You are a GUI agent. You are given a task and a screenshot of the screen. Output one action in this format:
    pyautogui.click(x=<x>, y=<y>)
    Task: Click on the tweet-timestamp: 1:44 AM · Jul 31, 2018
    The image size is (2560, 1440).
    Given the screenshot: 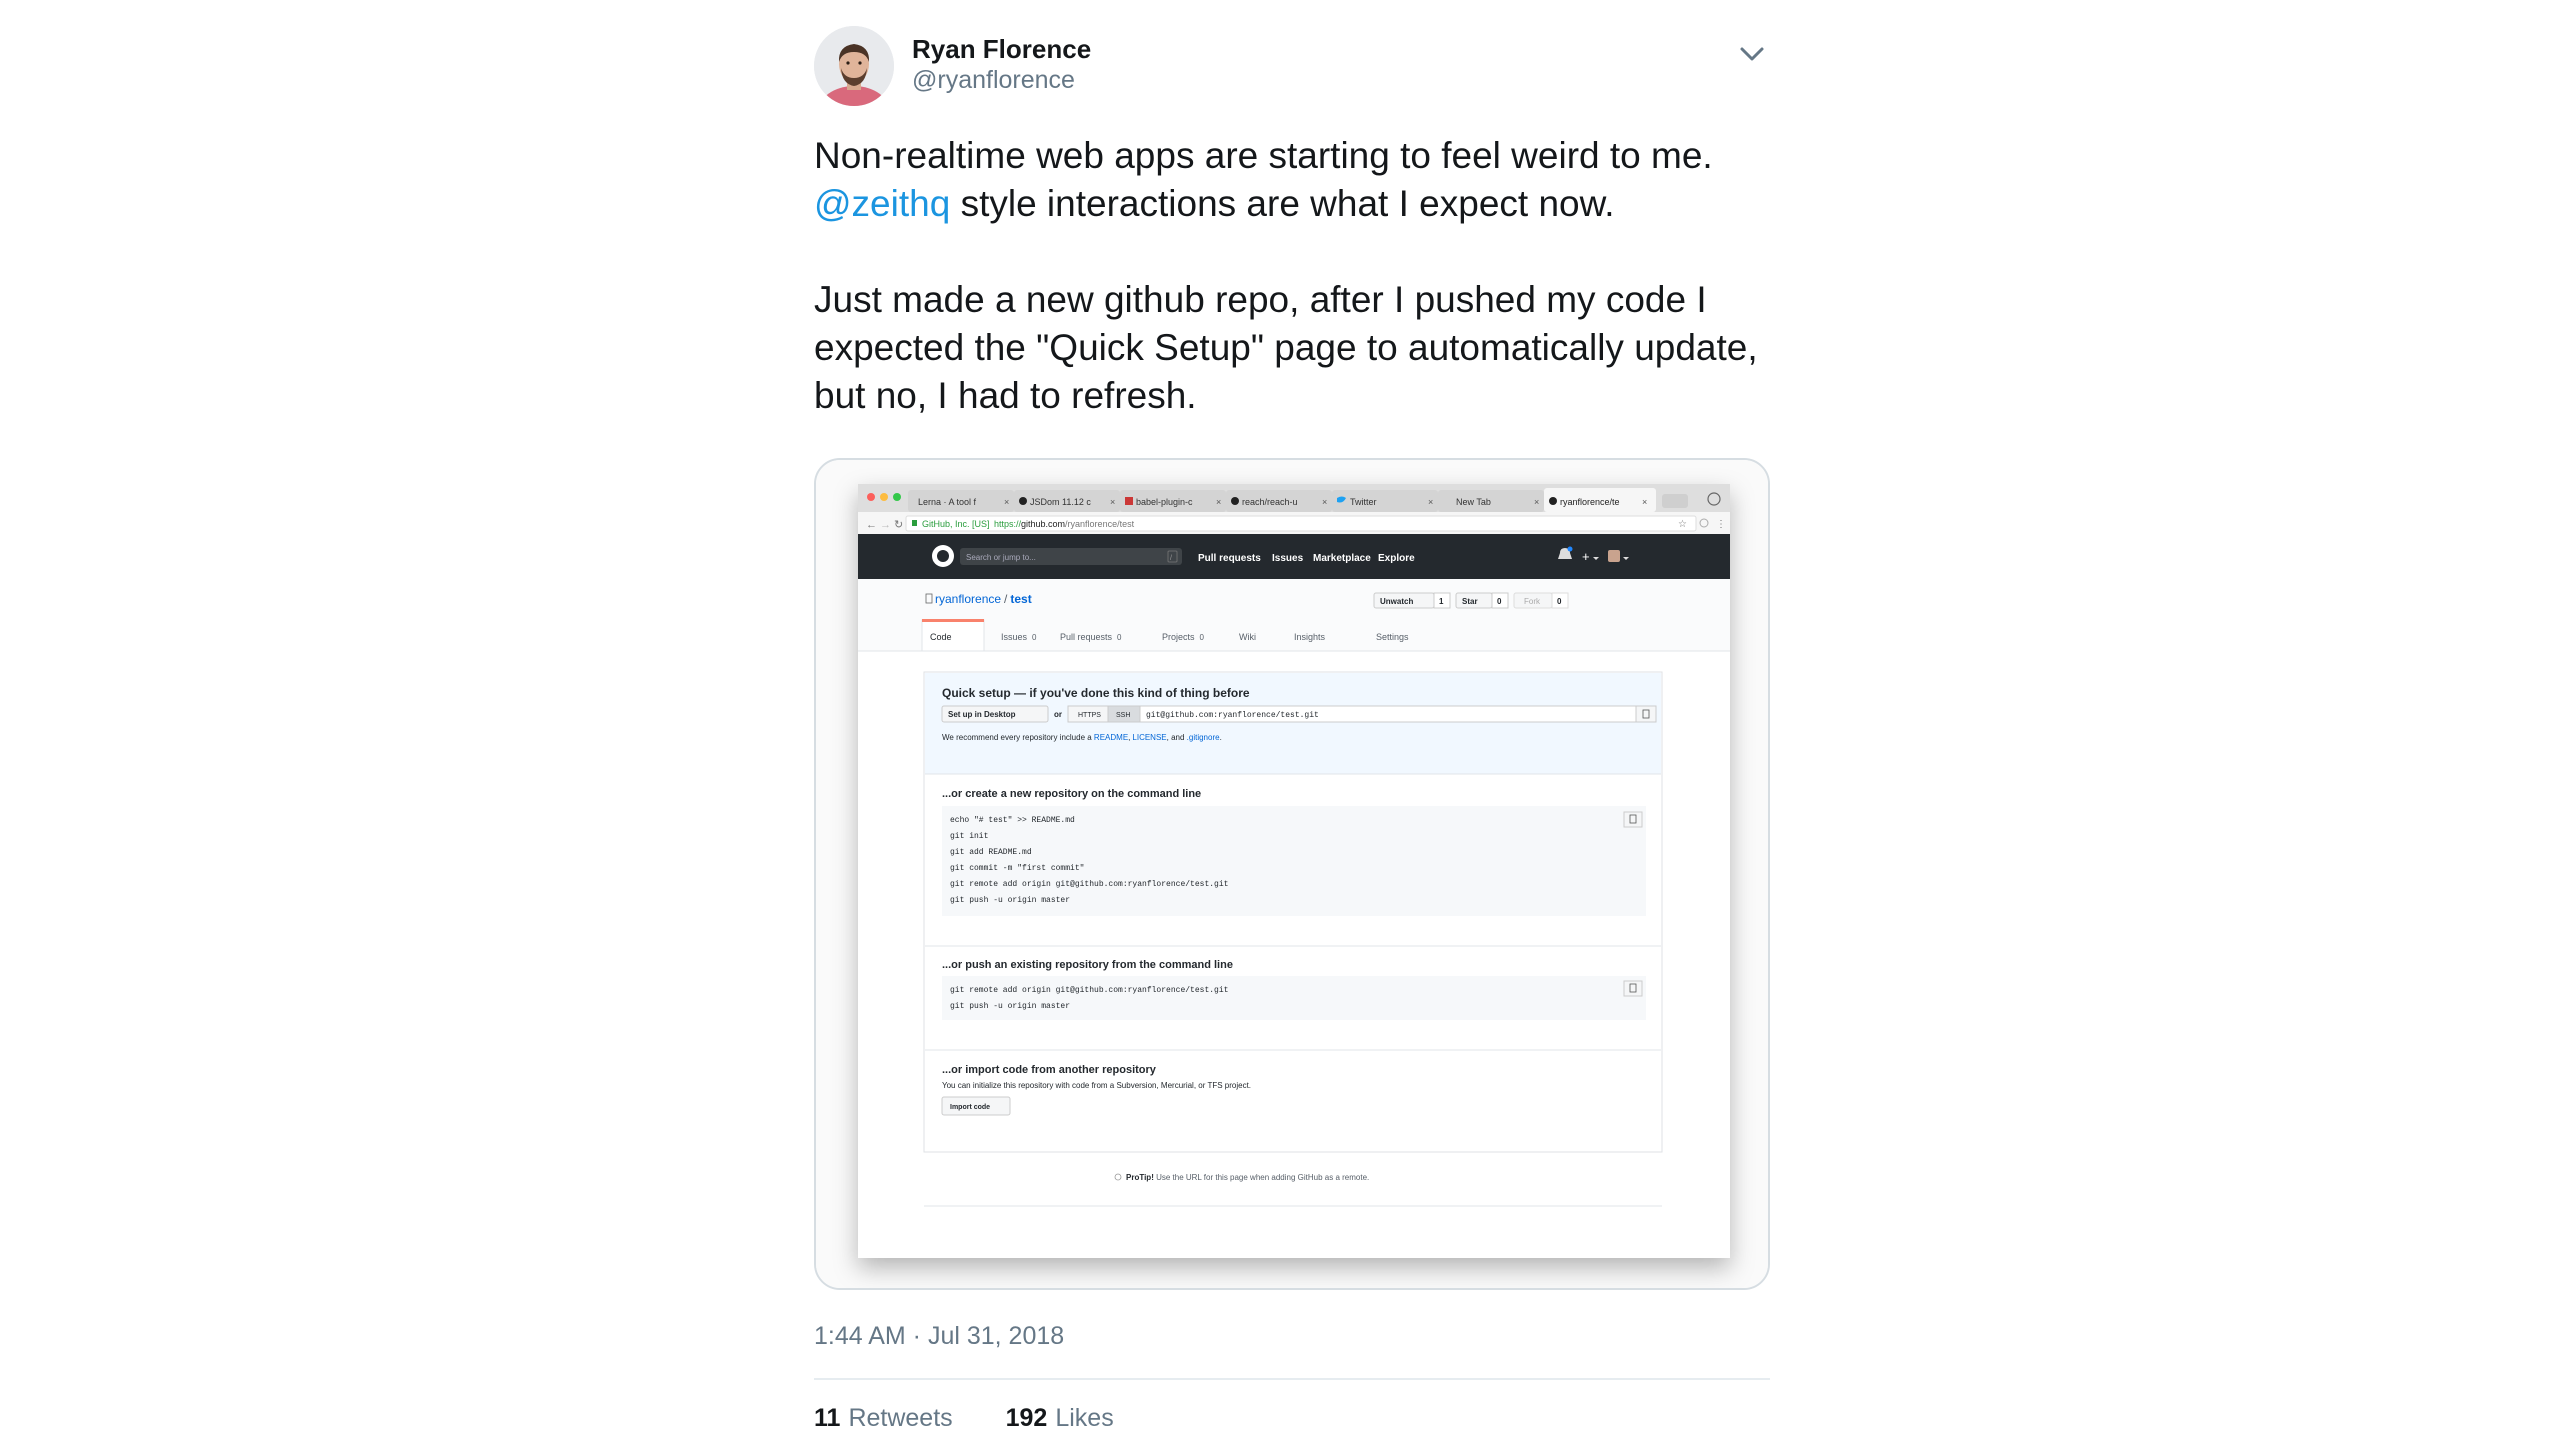 What is the action you would take?
    pyautogui.click(x=939, y=1336)
    